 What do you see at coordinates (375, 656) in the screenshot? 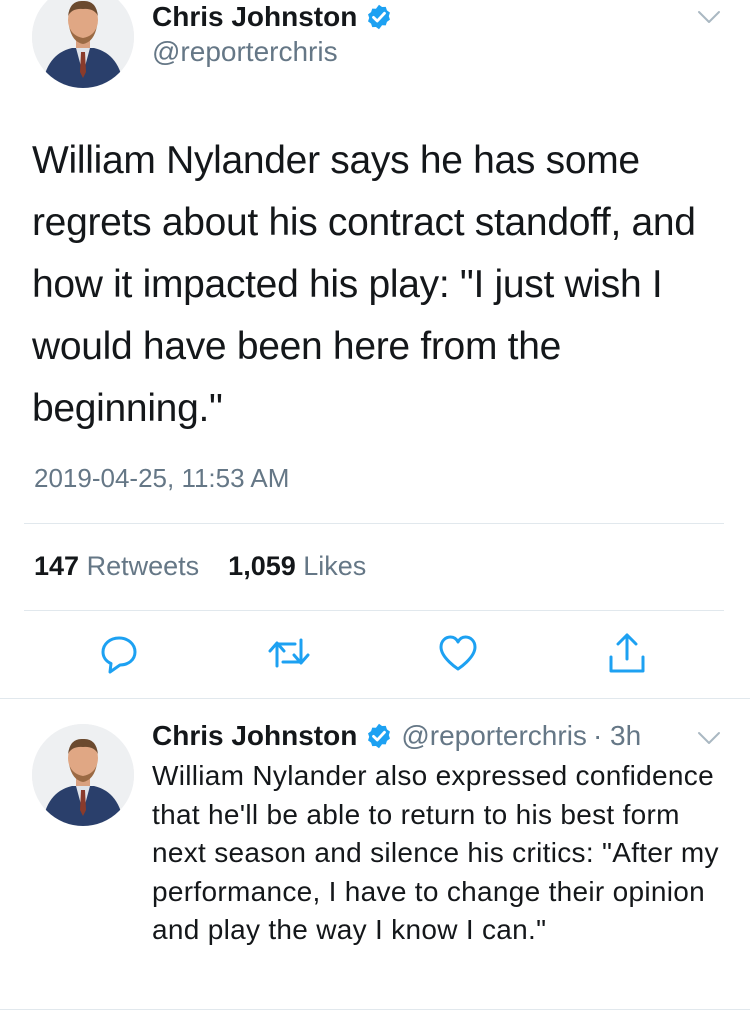
I see `tweet-action-bar` at bounding box center [375, 656].